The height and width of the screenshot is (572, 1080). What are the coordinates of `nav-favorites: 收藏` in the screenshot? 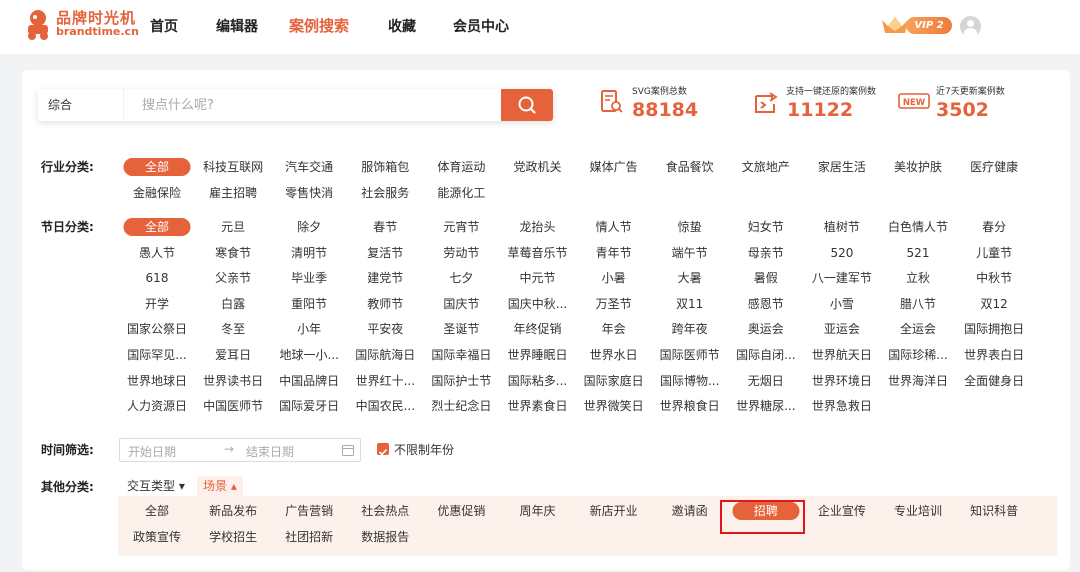 It's located at (402, 26).